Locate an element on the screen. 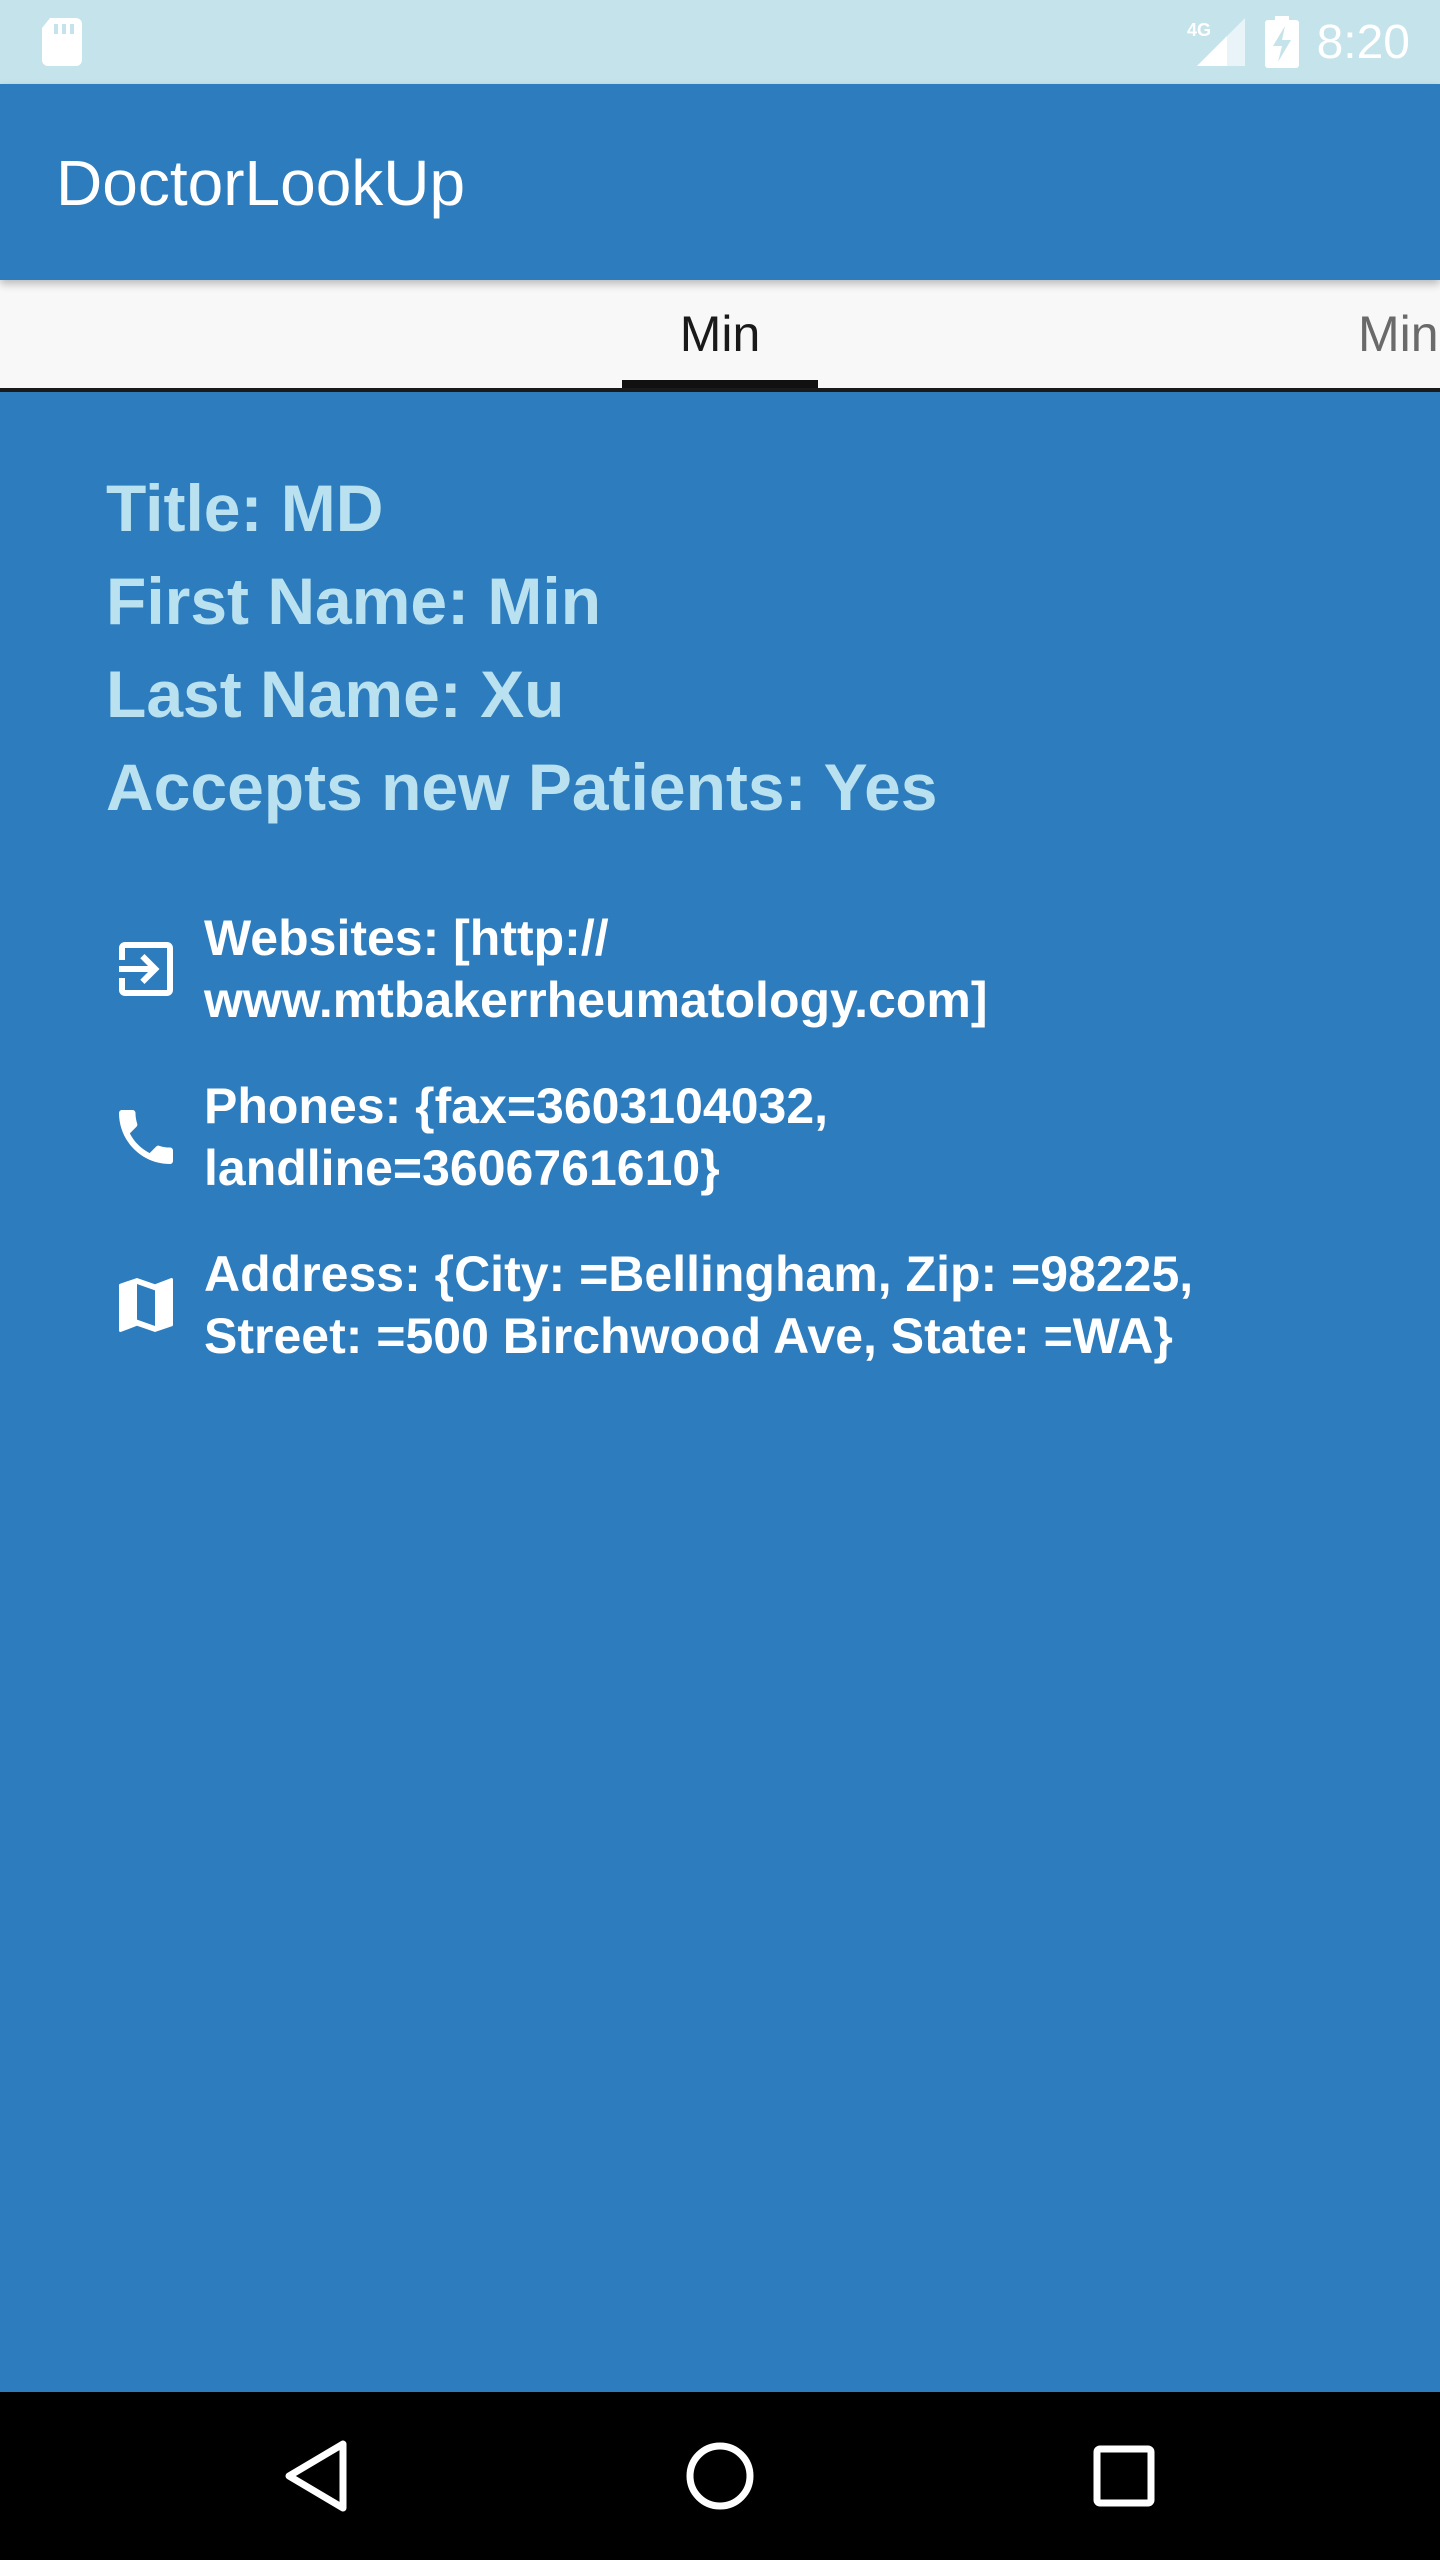  tab-current: Min is located at coordinates (720, 334).